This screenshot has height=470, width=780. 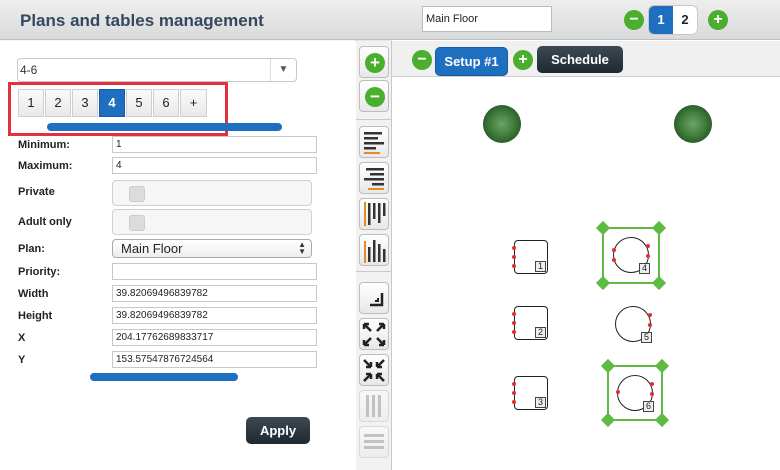 I want to click on tabs-scrollbar, so click(x=164, y=127).